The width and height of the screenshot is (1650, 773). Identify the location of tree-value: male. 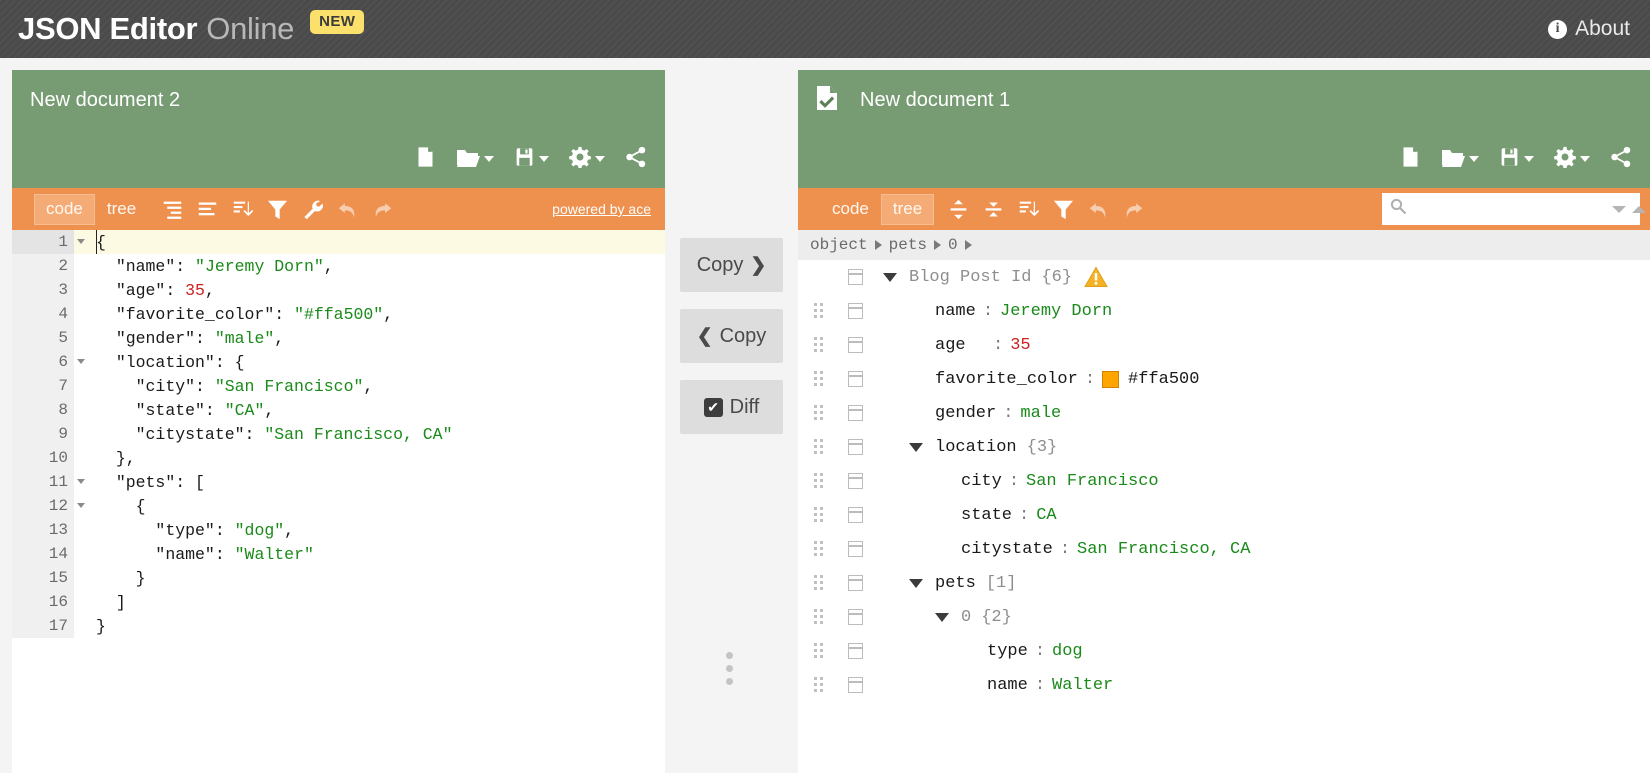
(1040, 413).